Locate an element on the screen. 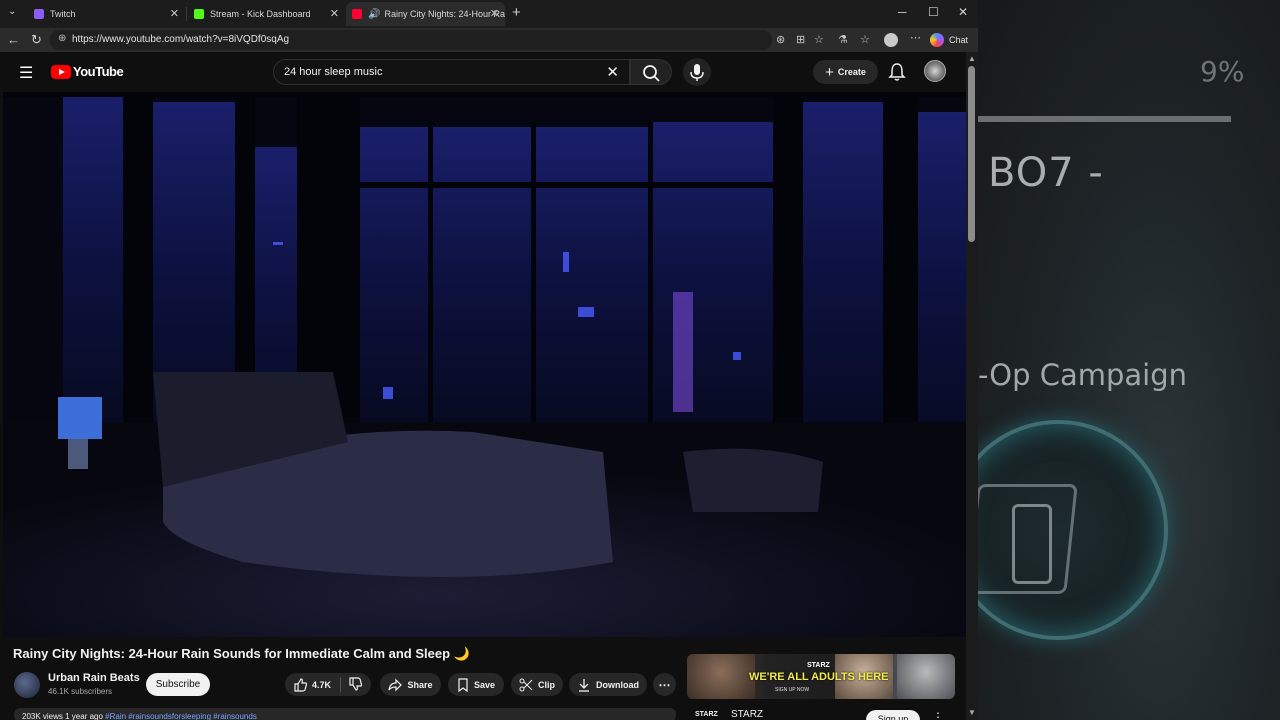  scroll-up-icon: ▲ is located at coordinates (972, 58).